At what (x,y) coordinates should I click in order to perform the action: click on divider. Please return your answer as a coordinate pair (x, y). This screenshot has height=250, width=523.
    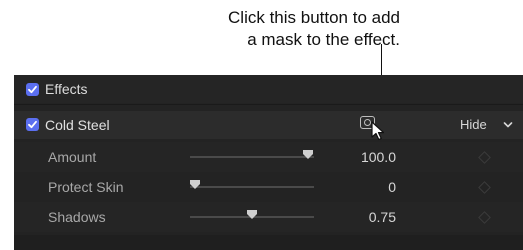
    Looking at the image, I should click on (268, 104).